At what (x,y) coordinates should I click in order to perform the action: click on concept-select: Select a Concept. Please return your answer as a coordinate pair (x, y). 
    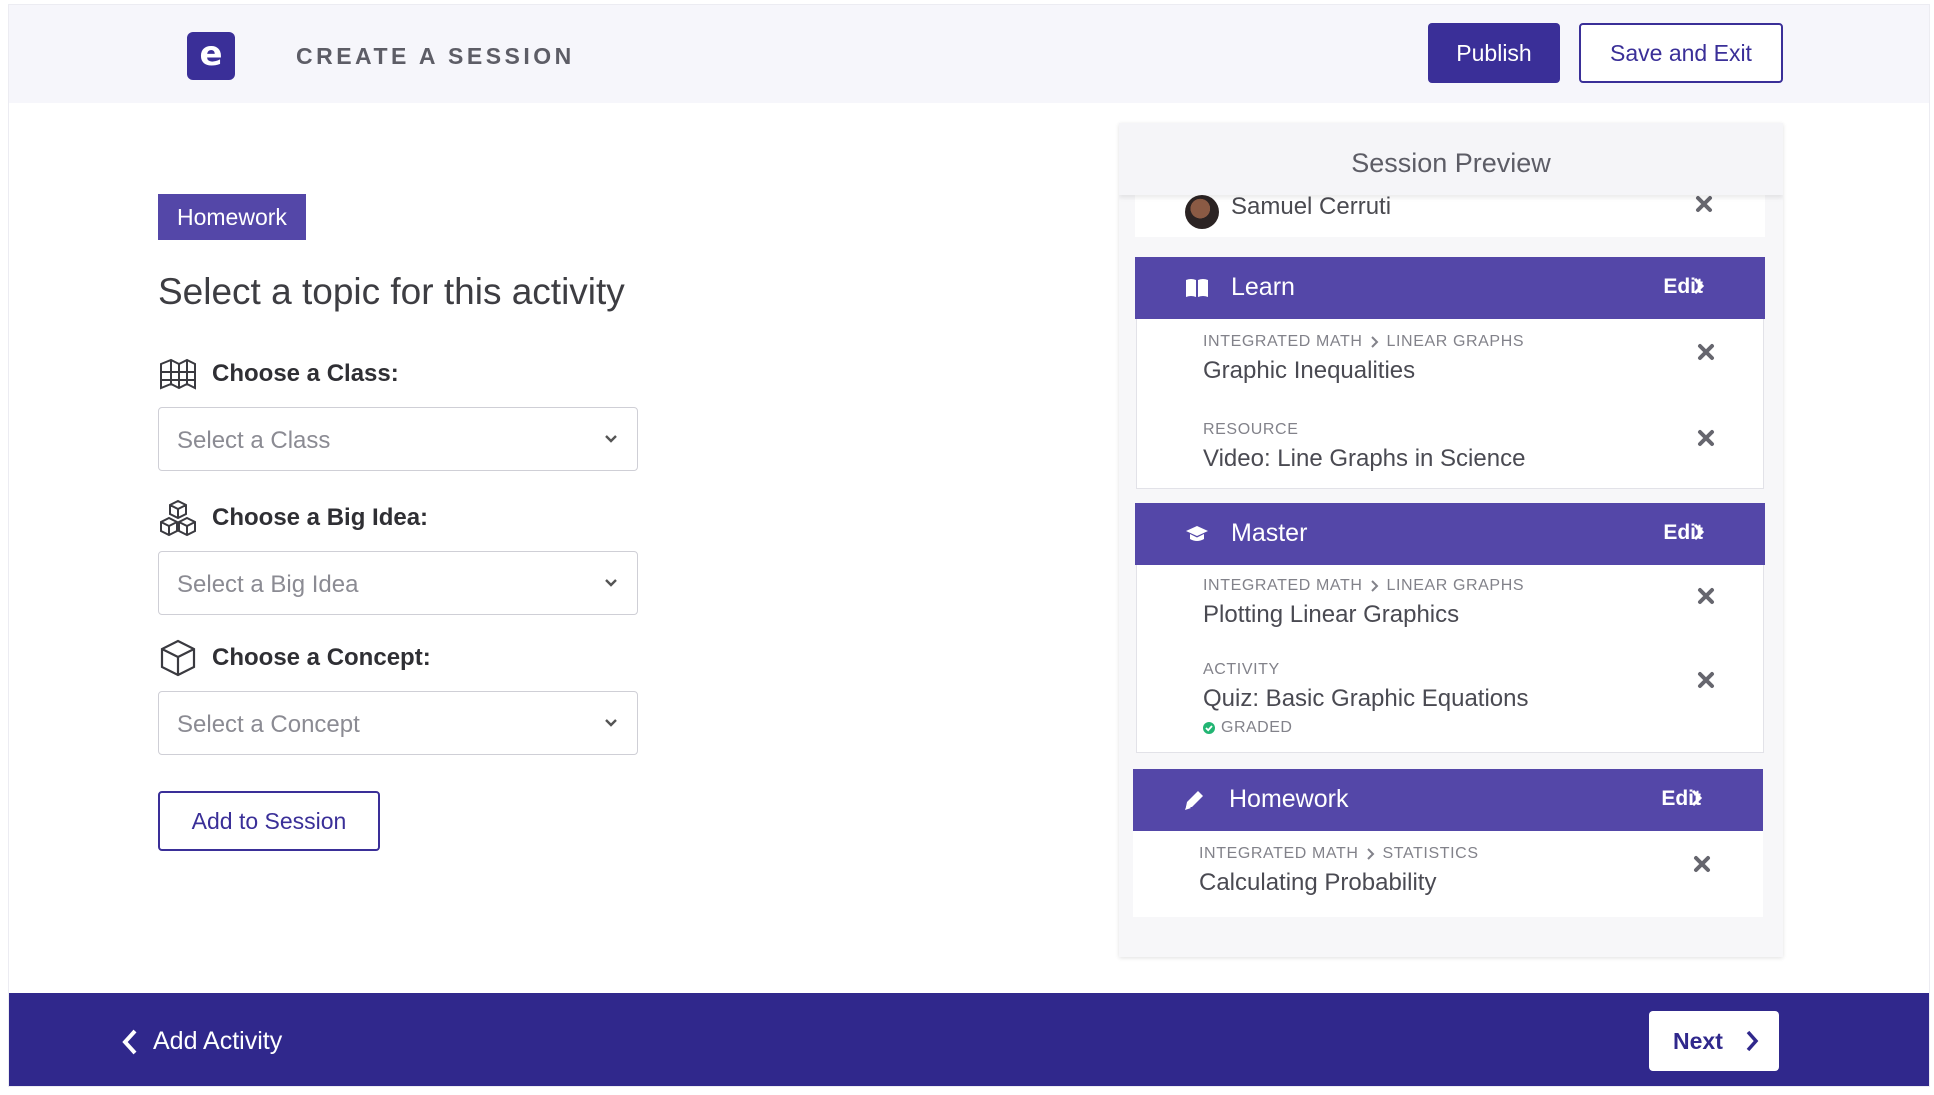
    Looking at the image, I should click on (398, 723).